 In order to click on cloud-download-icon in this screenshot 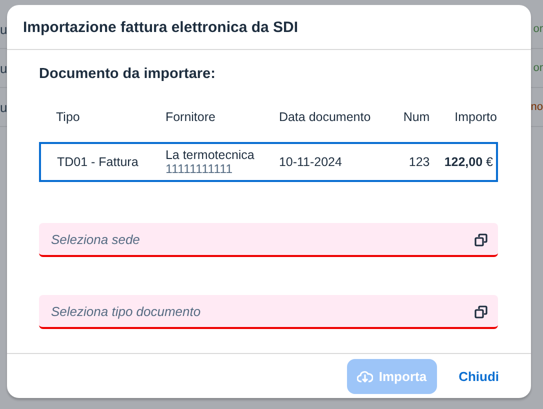, I will do `click(364, 376)`.